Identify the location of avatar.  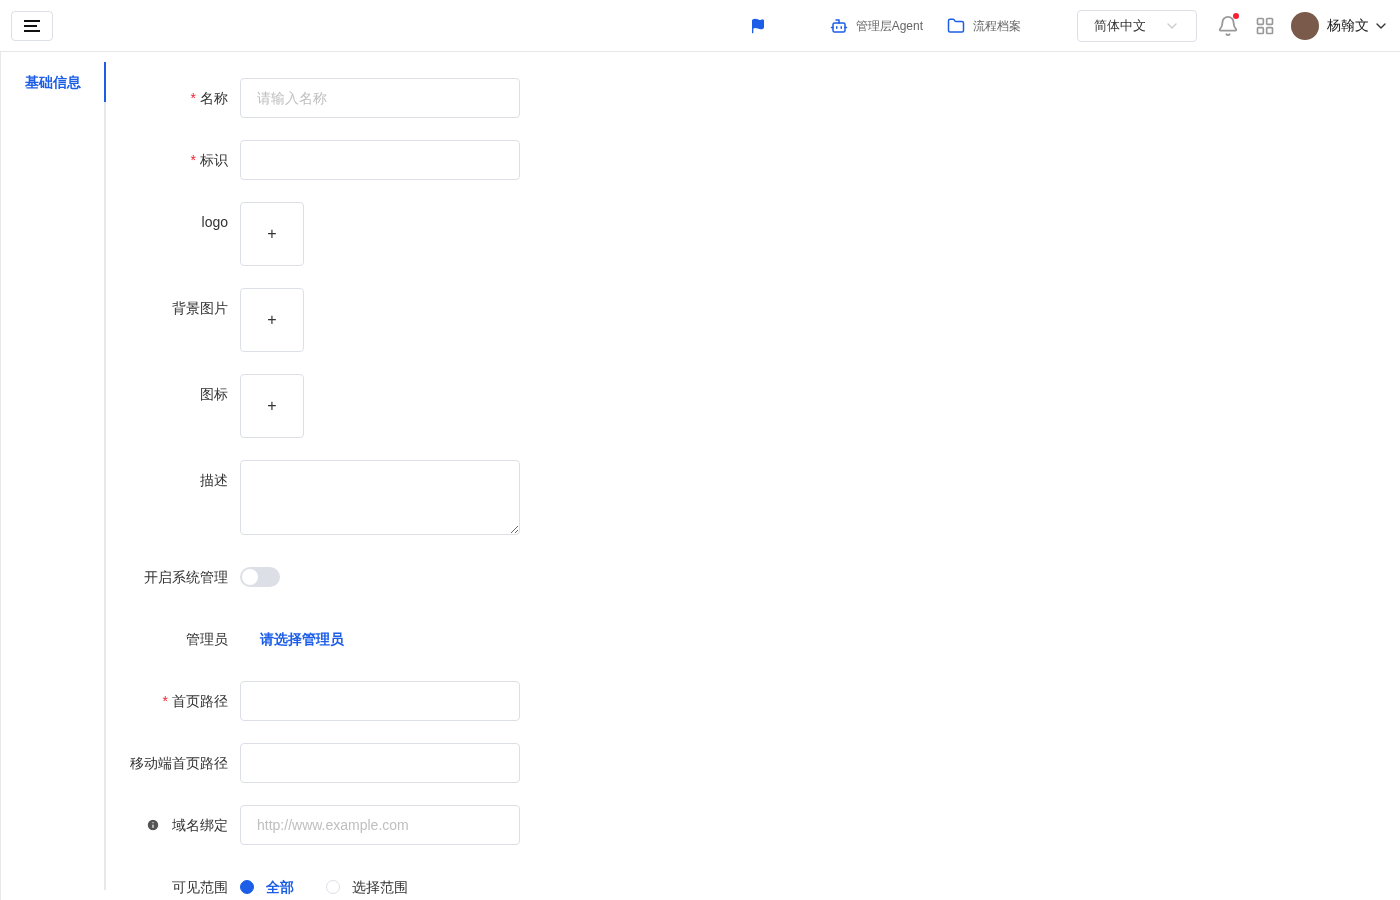
(1305, 25).